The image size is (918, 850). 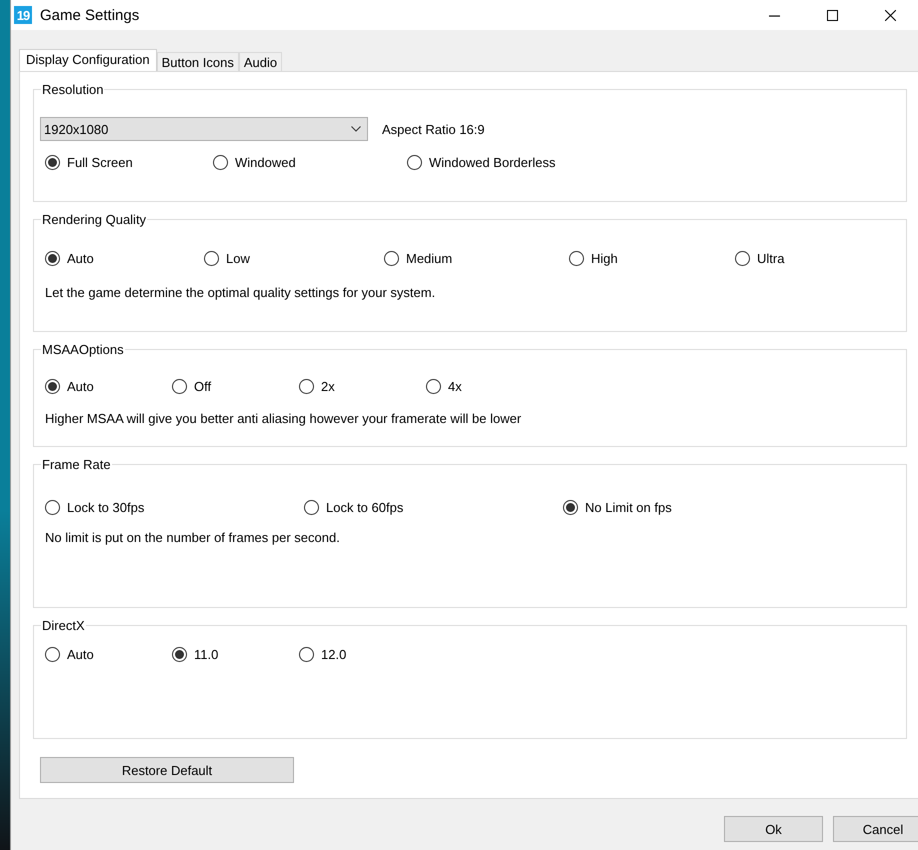 I want to click on ok-button: Ok, so click(x=773, y=829).